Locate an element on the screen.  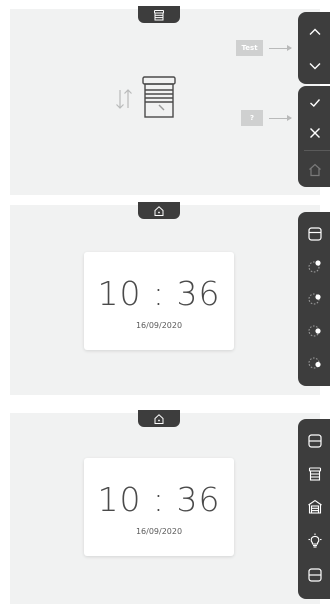
blind-window-icon is located at coordinates (159, 99).